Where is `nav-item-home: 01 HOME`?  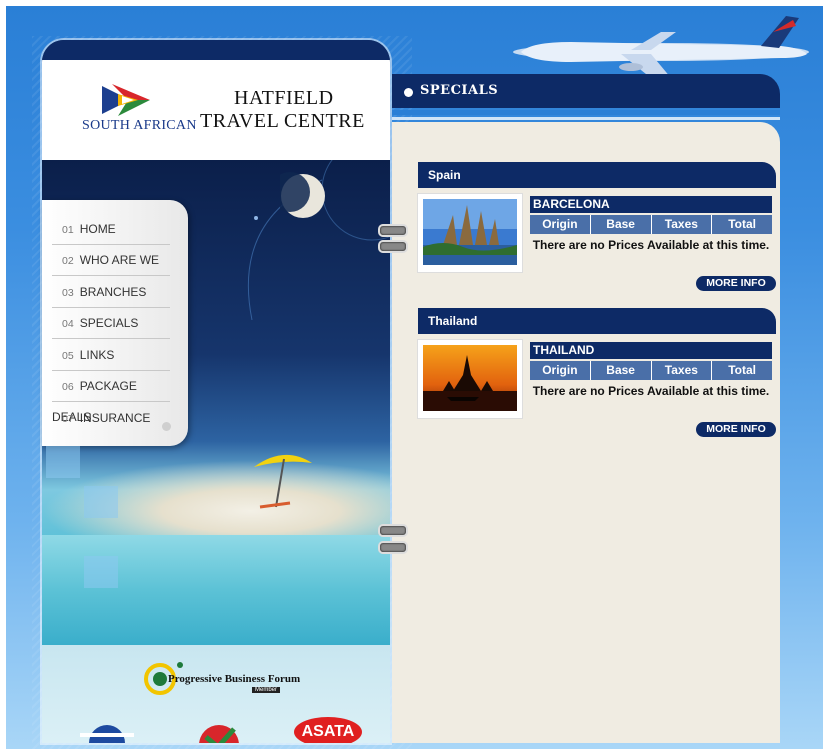 nav-item-home: 01 HOME is located at coordinates (111, 229).